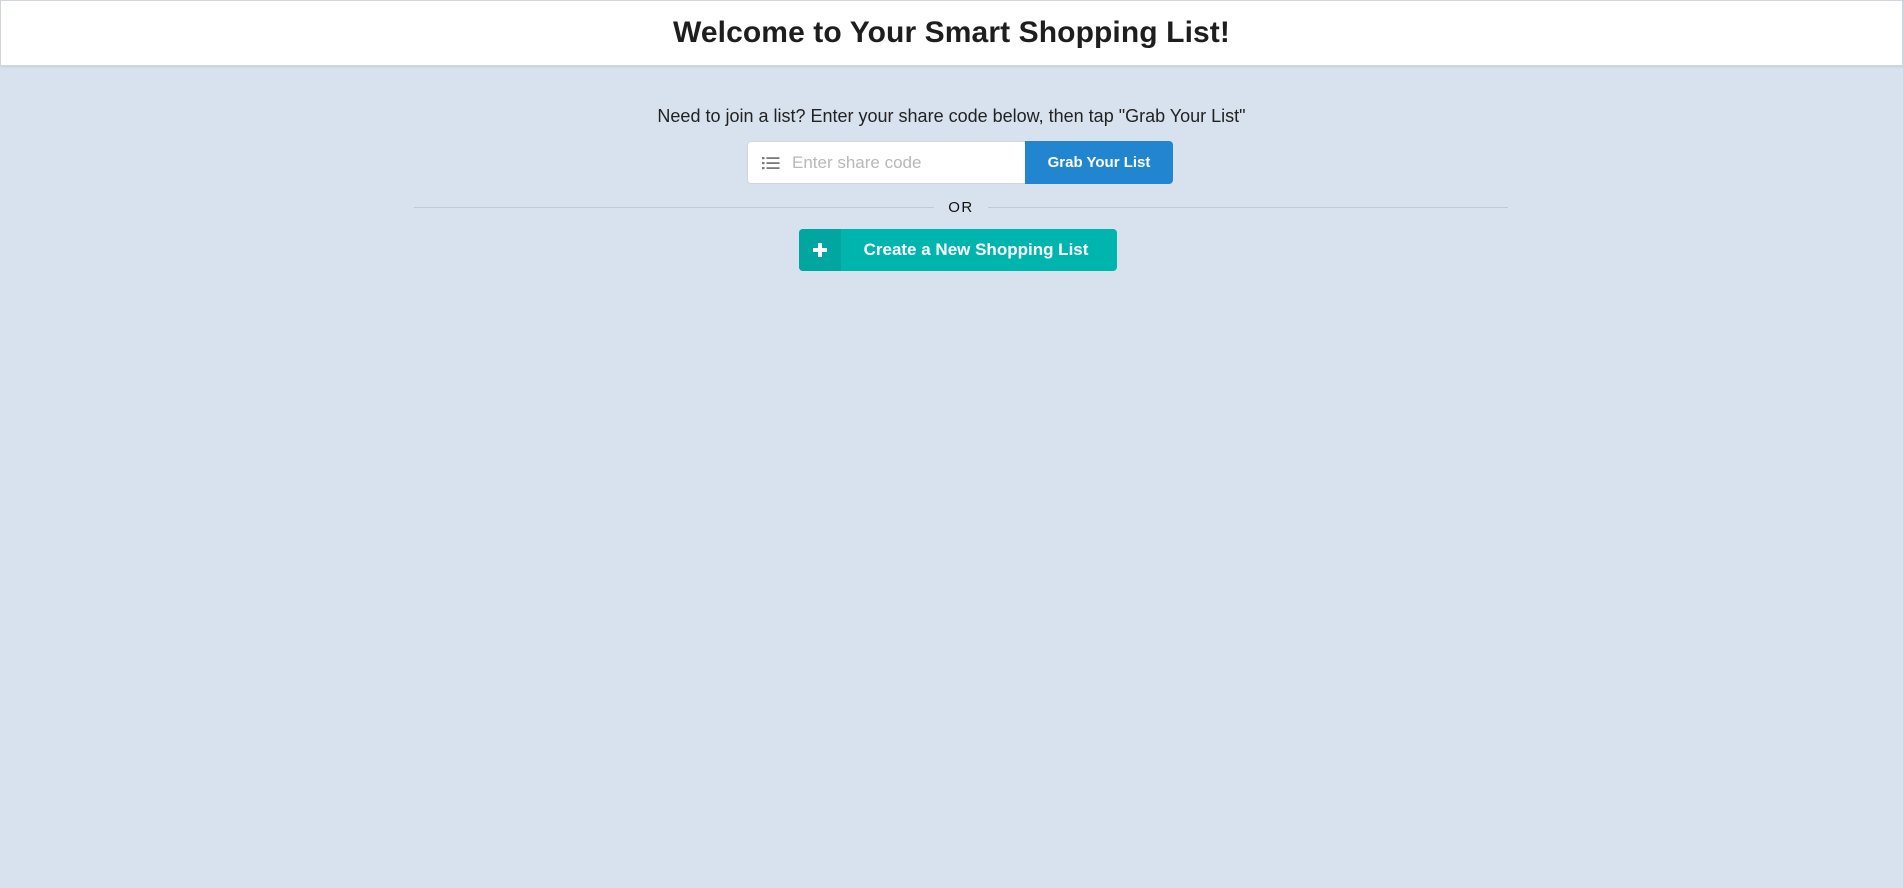 The image size is (1903, 888). I want to click on page-title: Welcome to Your Smart Shopping List!, so click(951, 32).